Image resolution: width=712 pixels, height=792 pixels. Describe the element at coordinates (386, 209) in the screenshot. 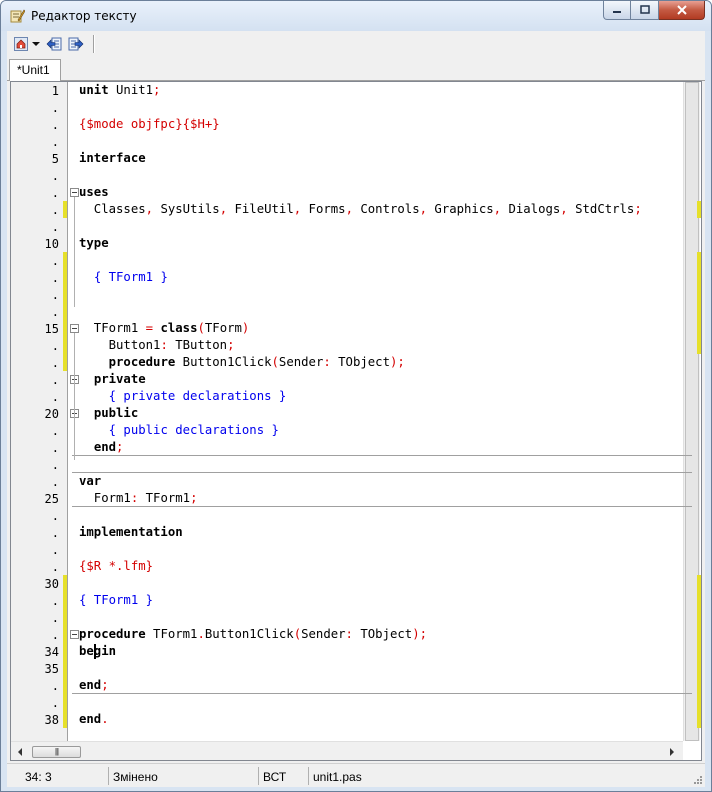

I see `code-token: Controls` at that location.